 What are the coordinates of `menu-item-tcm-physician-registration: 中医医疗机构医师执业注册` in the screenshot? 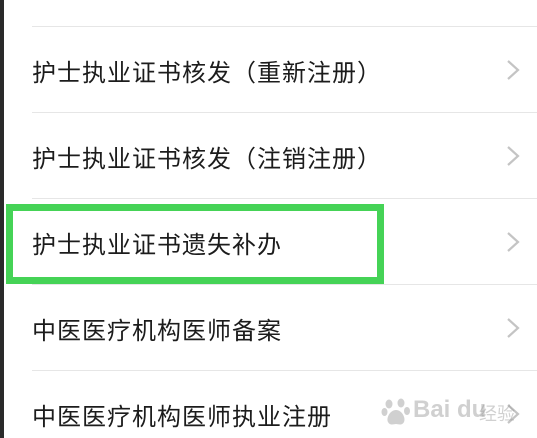 It's located at (270, 405).